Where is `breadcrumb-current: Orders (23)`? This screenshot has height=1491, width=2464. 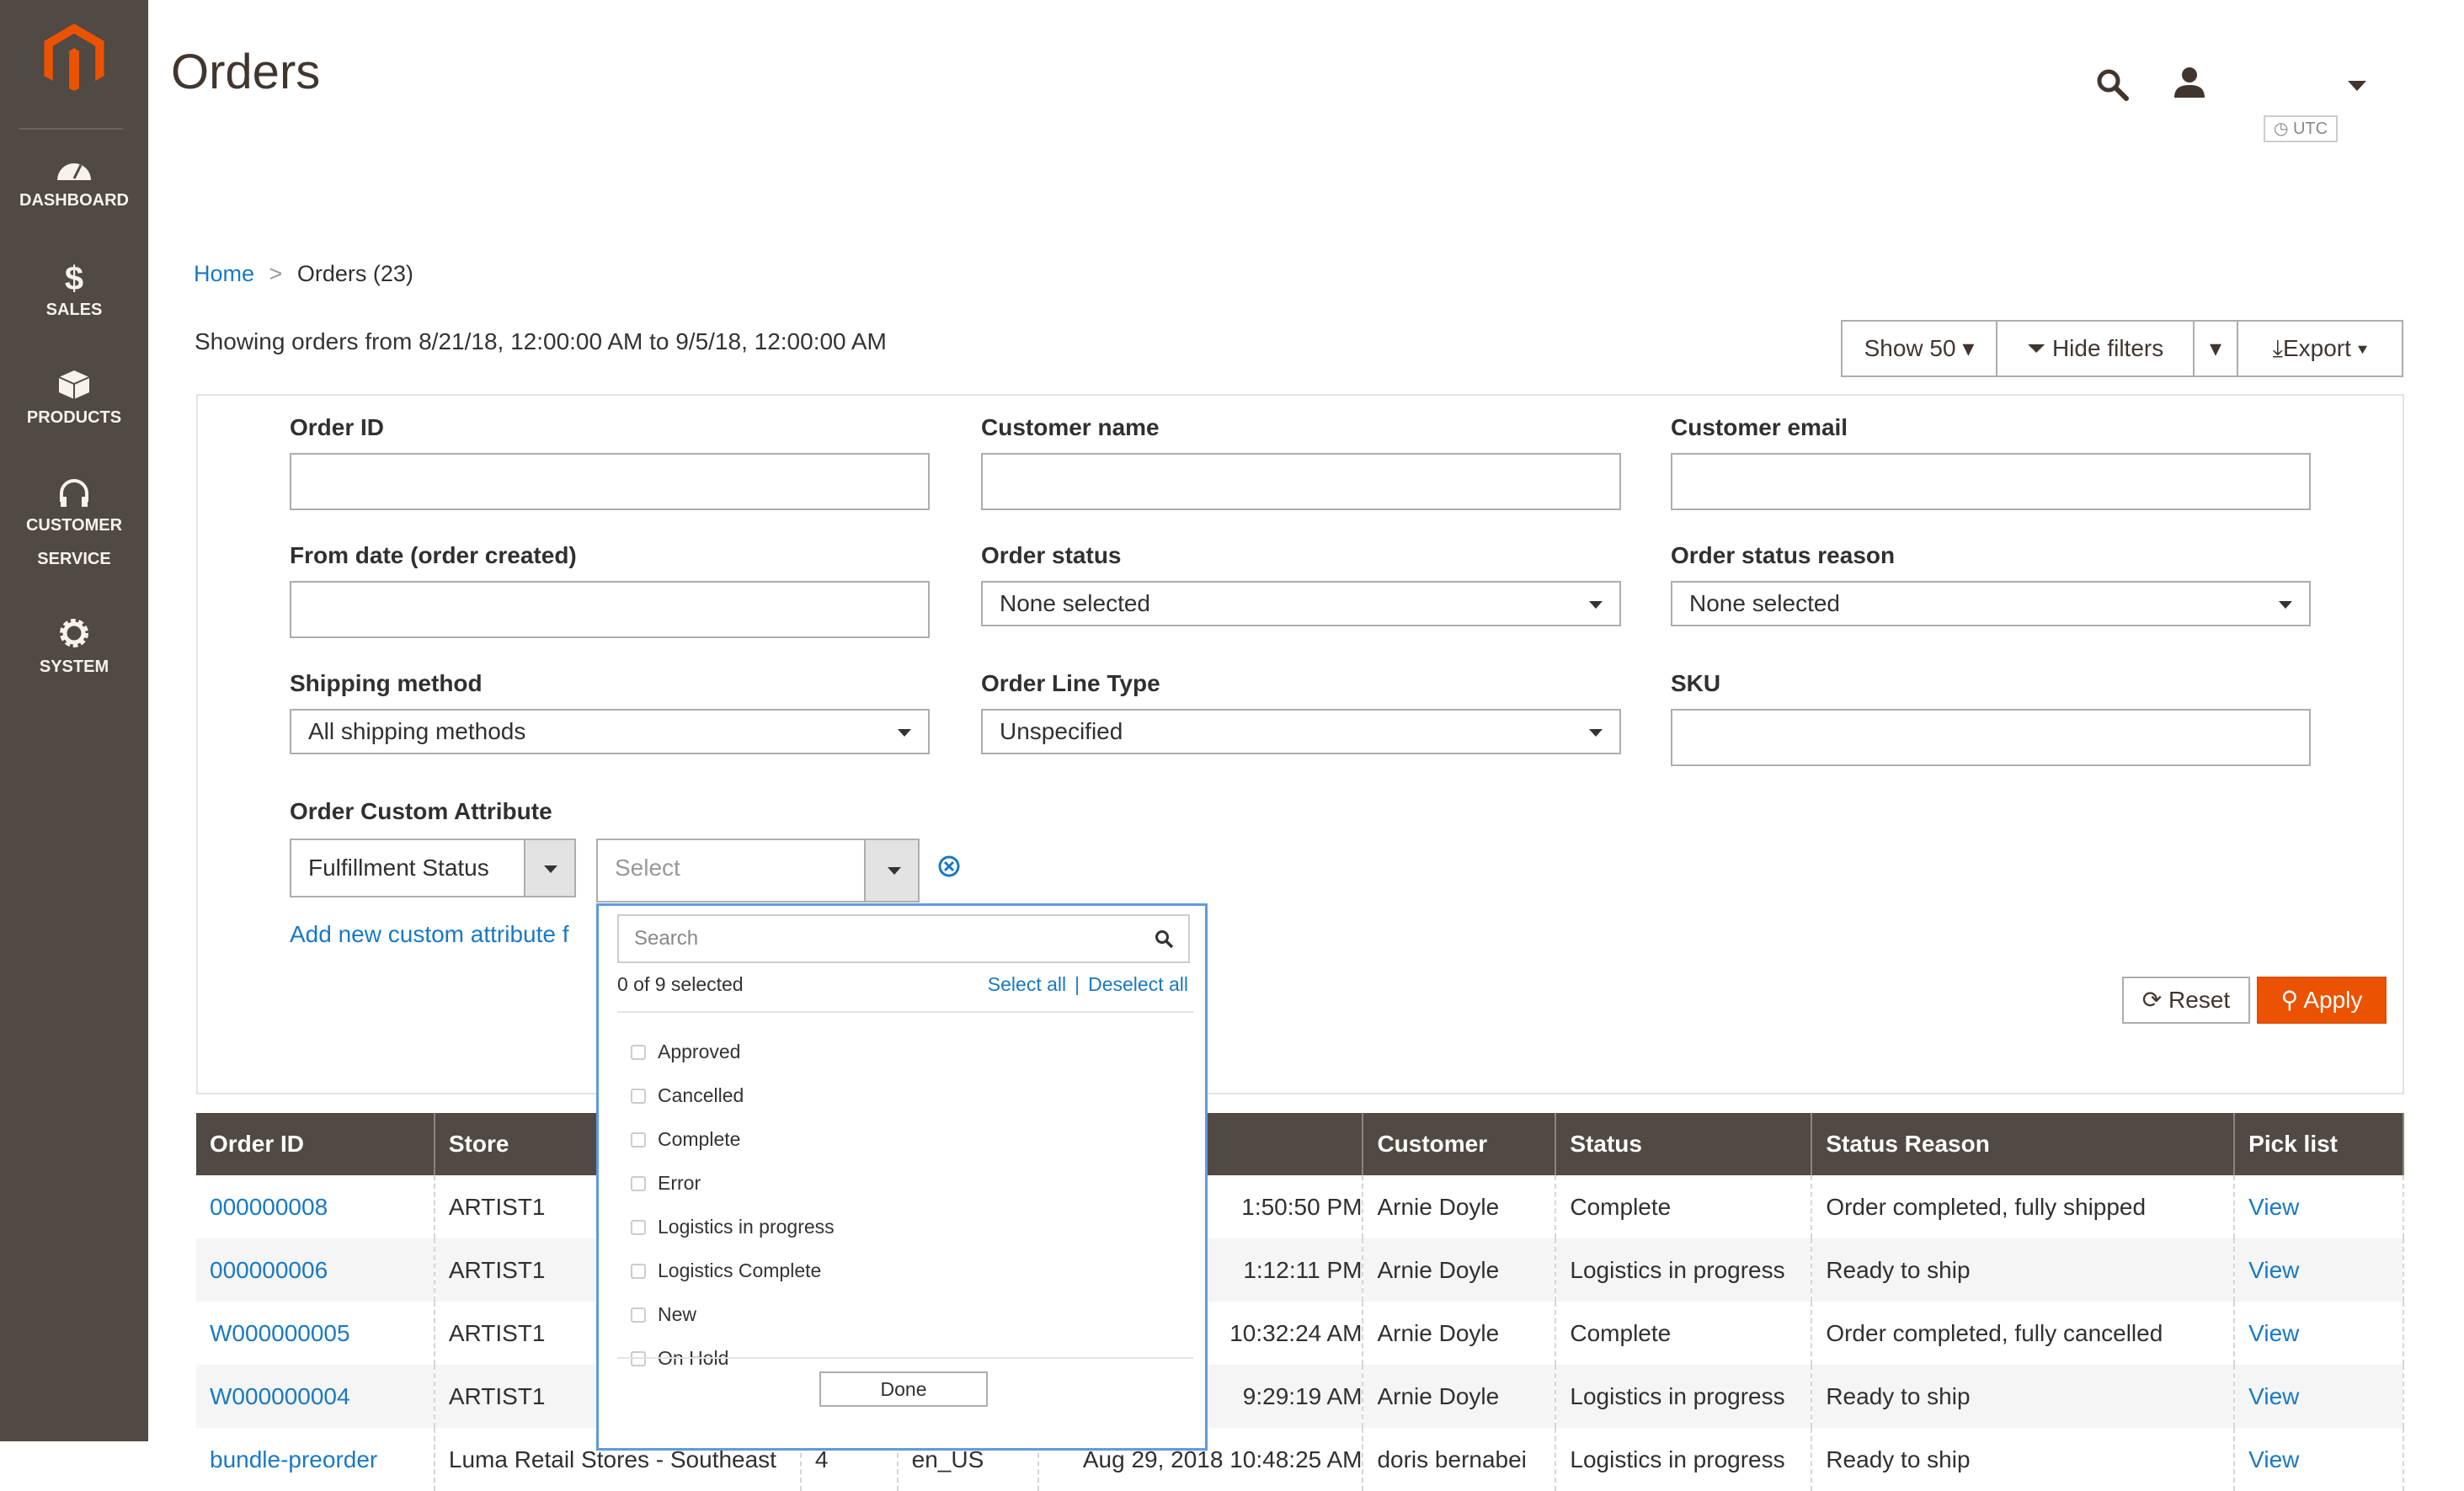
breadcrumb-current: Orders (23) is located at coordinates (354, 273).